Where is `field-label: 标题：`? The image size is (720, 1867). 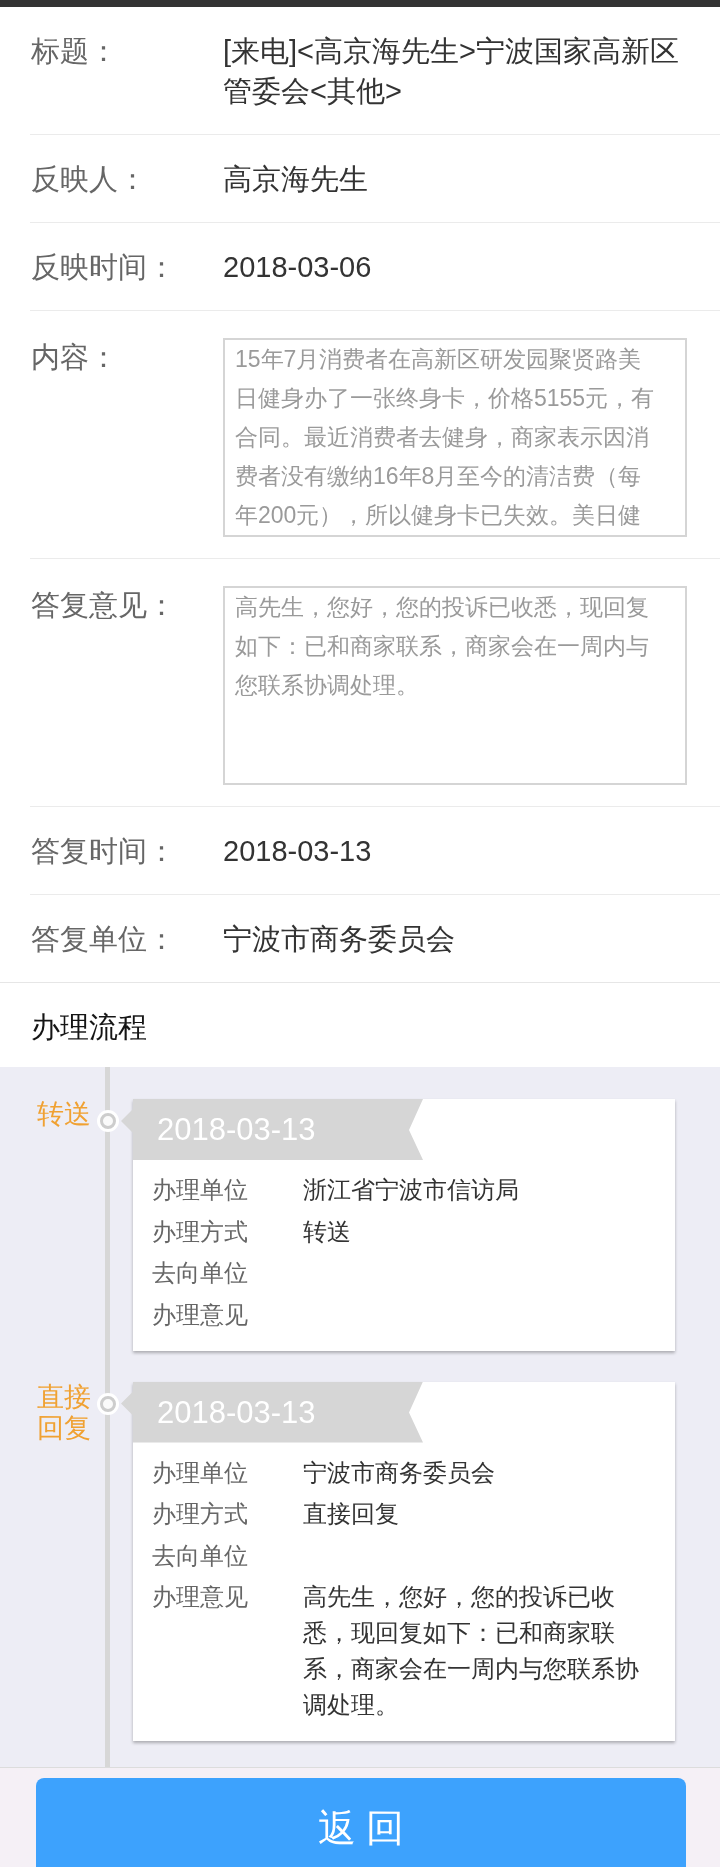
field-label: 标题： is located at coordinates (74, 51).